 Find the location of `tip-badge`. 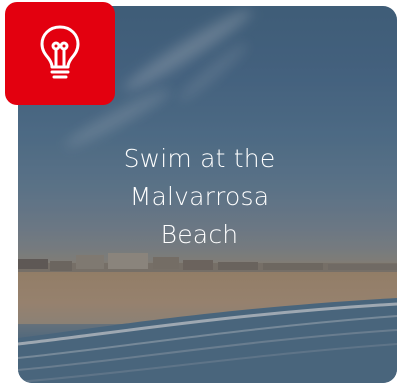

tip-badge is located at coordinates (60, 53).